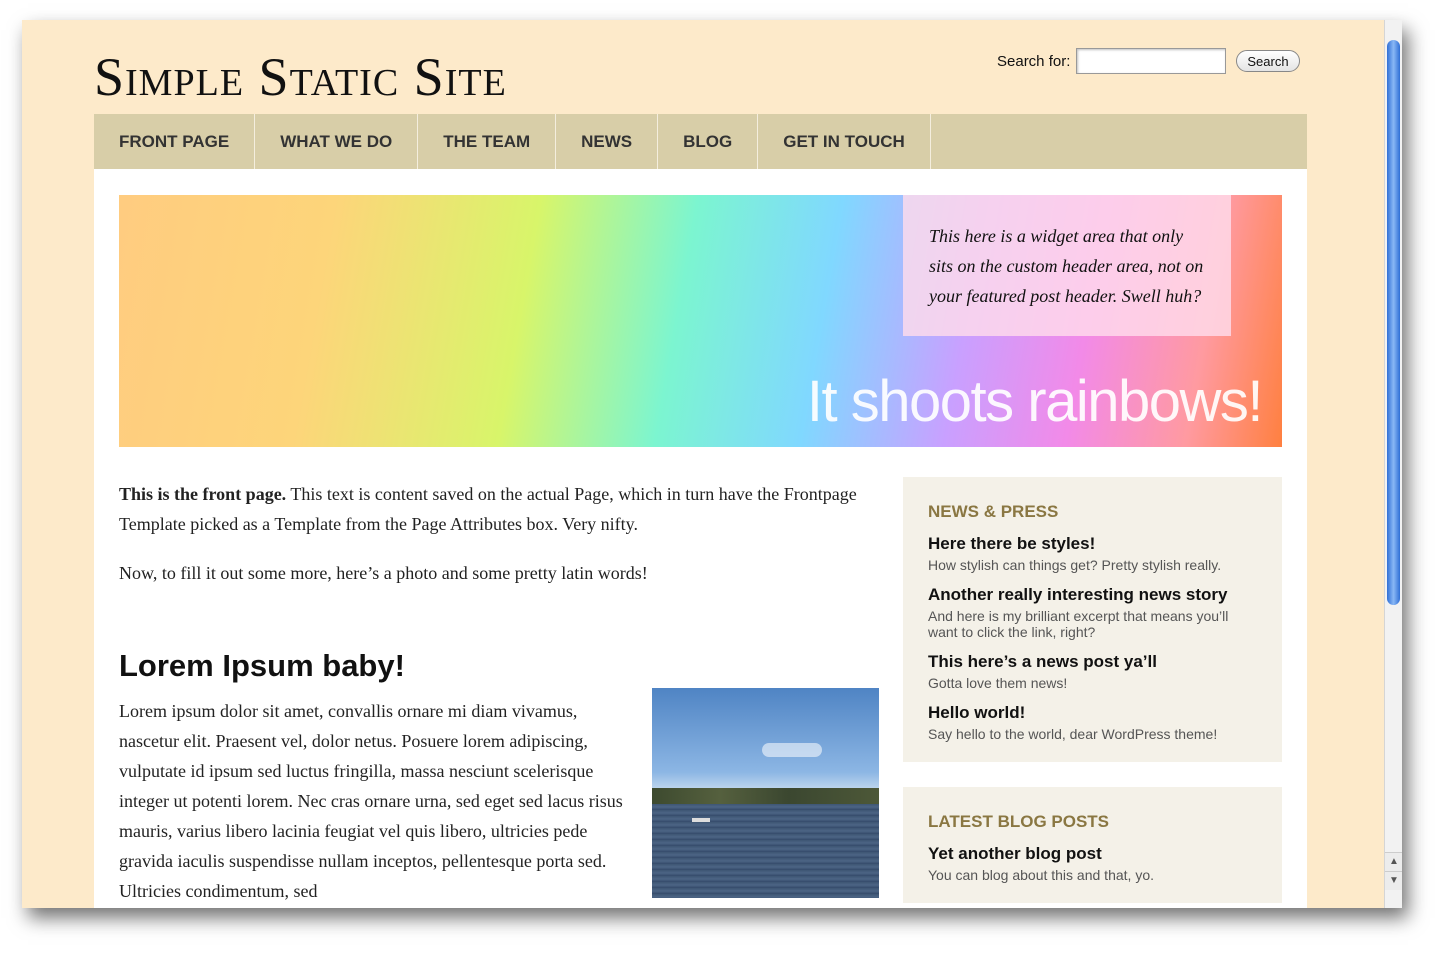 The image size is (1450, 956). I want to click on nav-item-blog: BLOG, so click(708, 141).